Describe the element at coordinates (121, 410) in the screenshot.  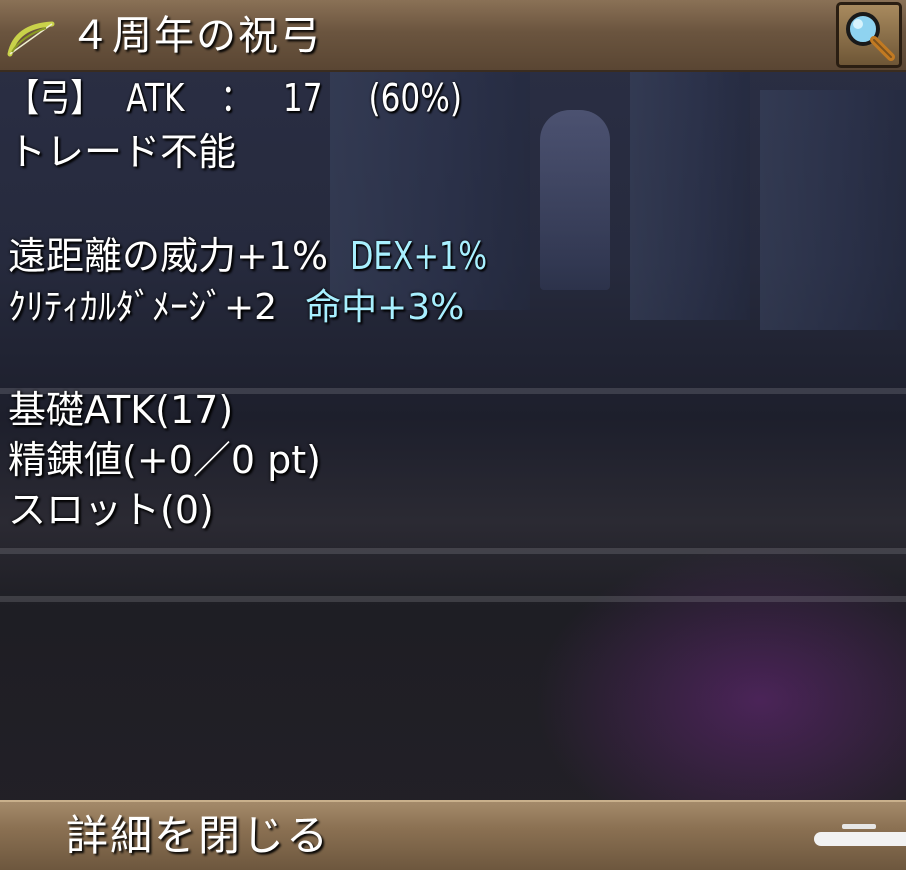
I see `base-atk: 基礎ATK(17)` at that location.